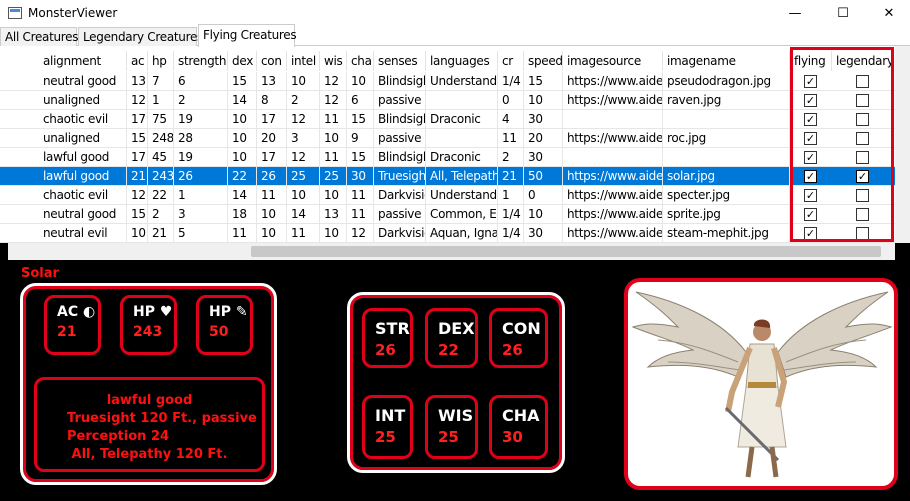 The width and height of the screenshot is (910, 501). What do you see at coordinates (201, 233) in the screenshot?
I see `cell-strength: 5` at bounding box center [201, 233].